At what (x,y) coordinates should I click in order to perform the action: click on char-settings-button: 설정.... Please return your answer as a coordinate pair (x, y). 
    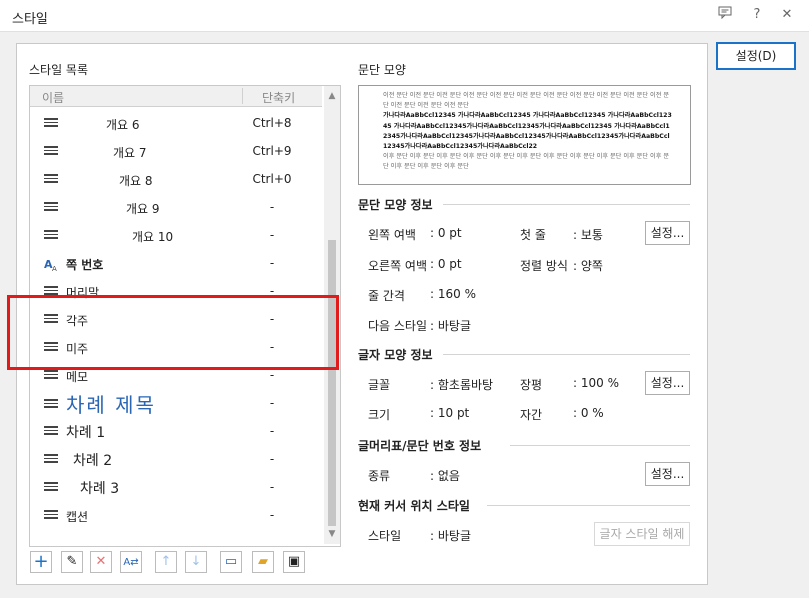
    Looking at the image, I should click on (667, 383).